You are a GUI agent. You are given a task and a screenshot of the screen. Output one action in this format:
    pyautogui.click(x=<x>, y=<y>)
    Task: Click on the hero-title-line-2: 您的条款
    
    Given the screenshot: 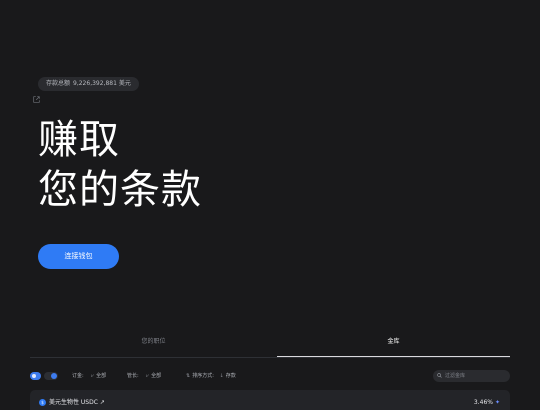 What is the action you would take?
    pyautogui.click(x=120, y=190)
    